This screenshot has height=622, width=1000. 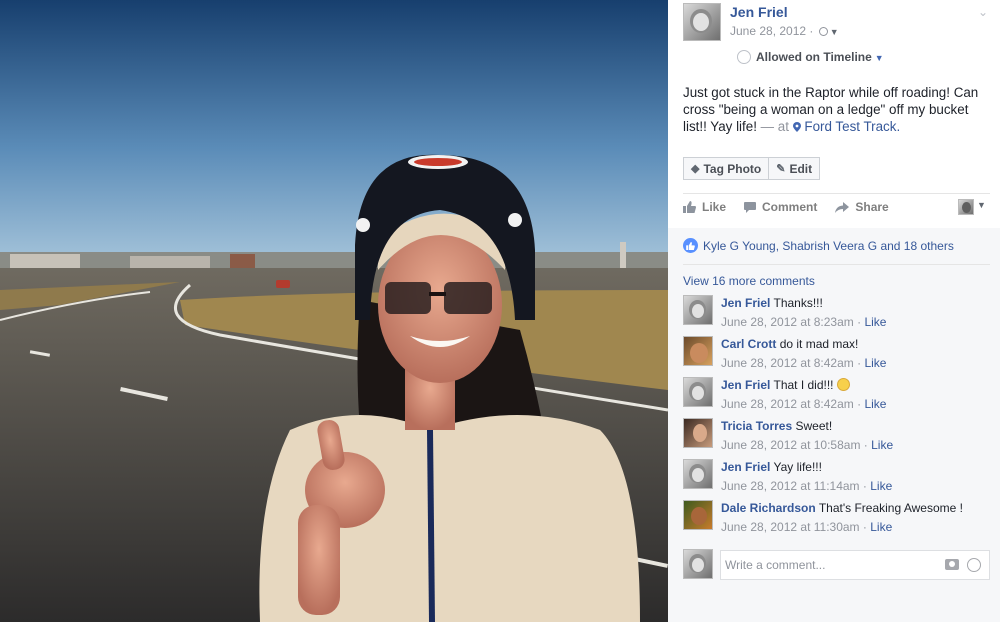 I want to click on smiley-emoji-icon, so click(x=843, y=384).